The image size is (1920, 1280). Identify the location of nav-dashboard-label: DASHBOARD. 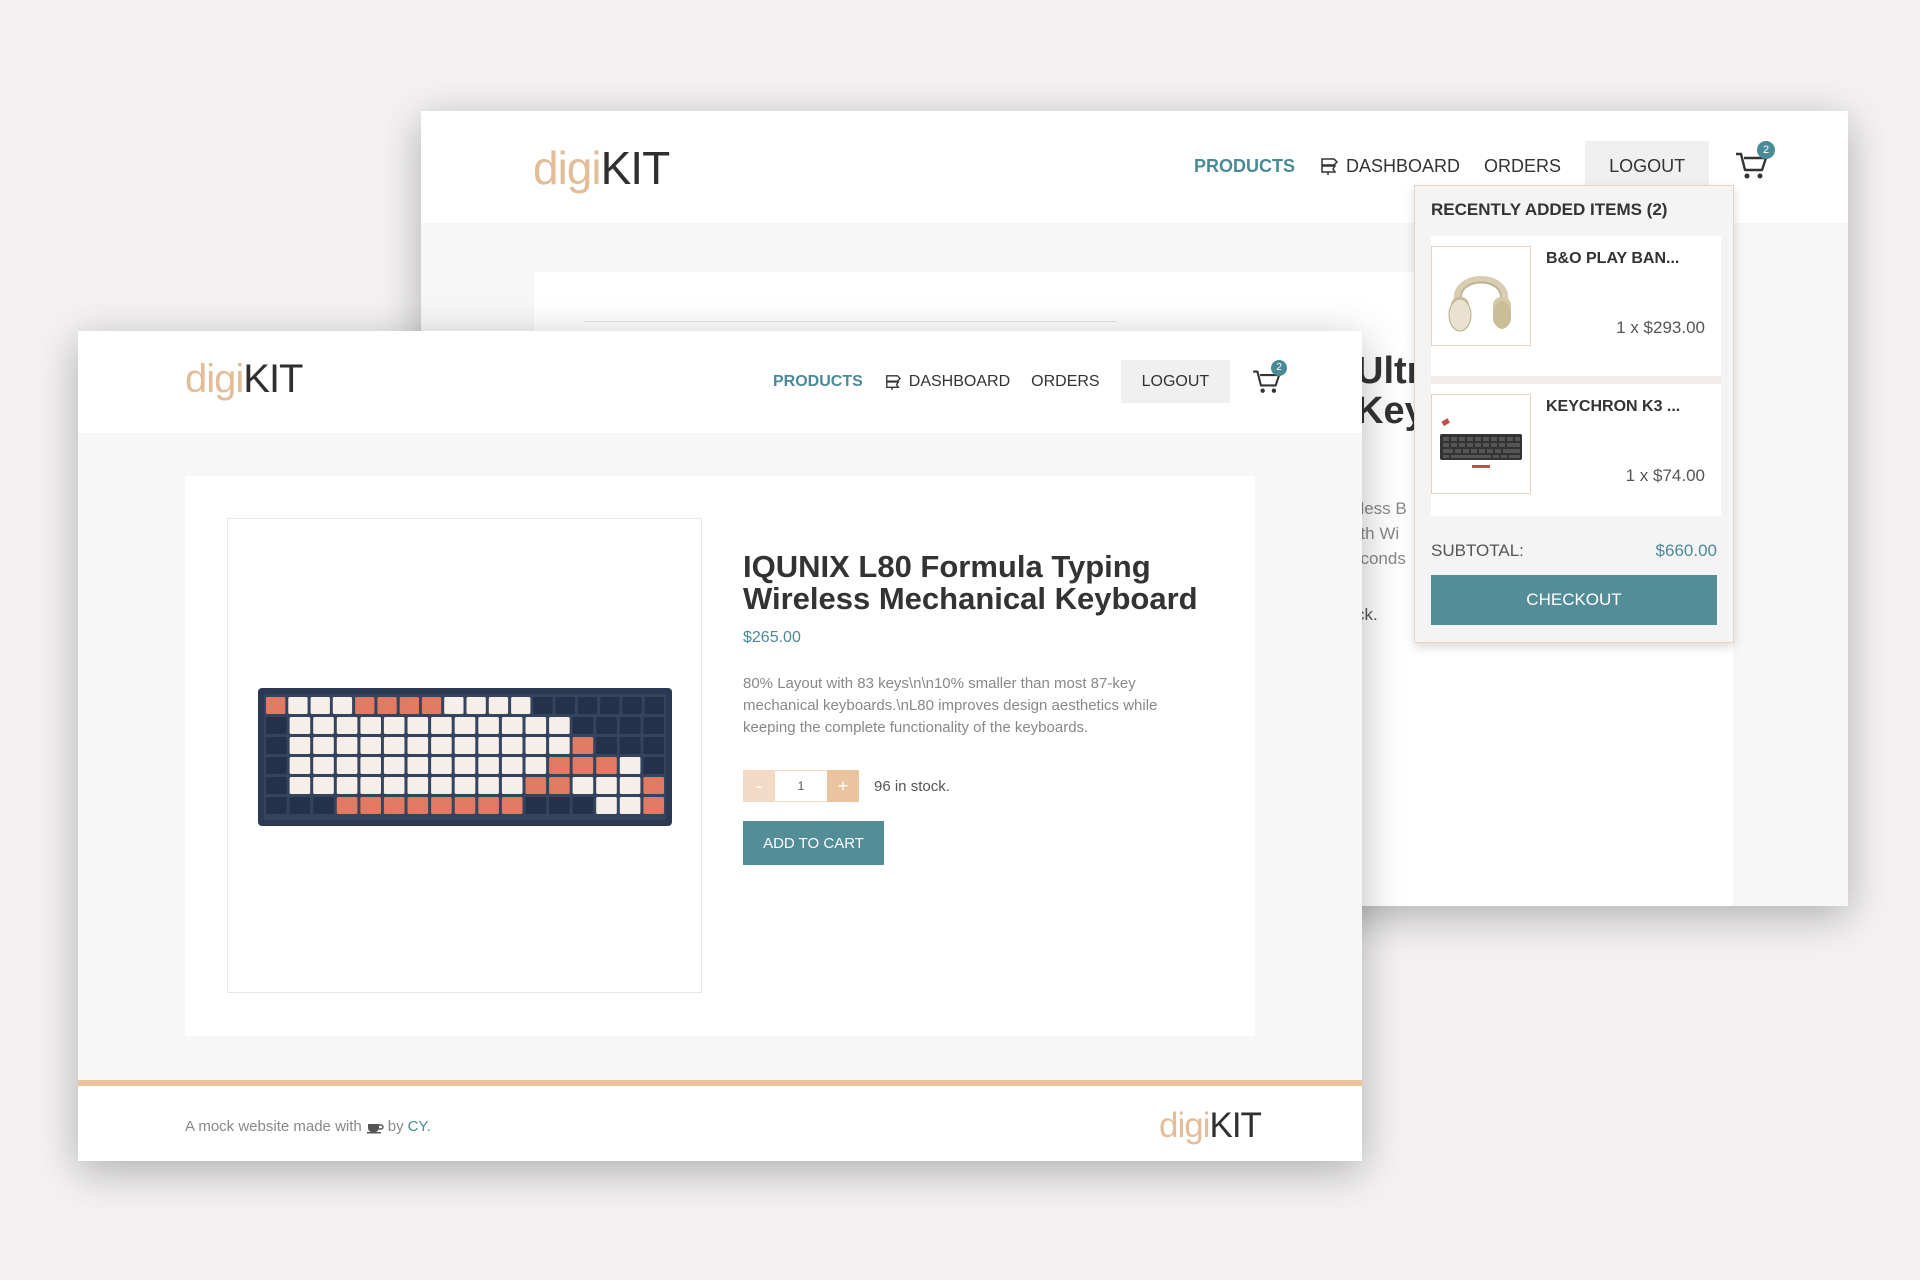
(1403, 165).